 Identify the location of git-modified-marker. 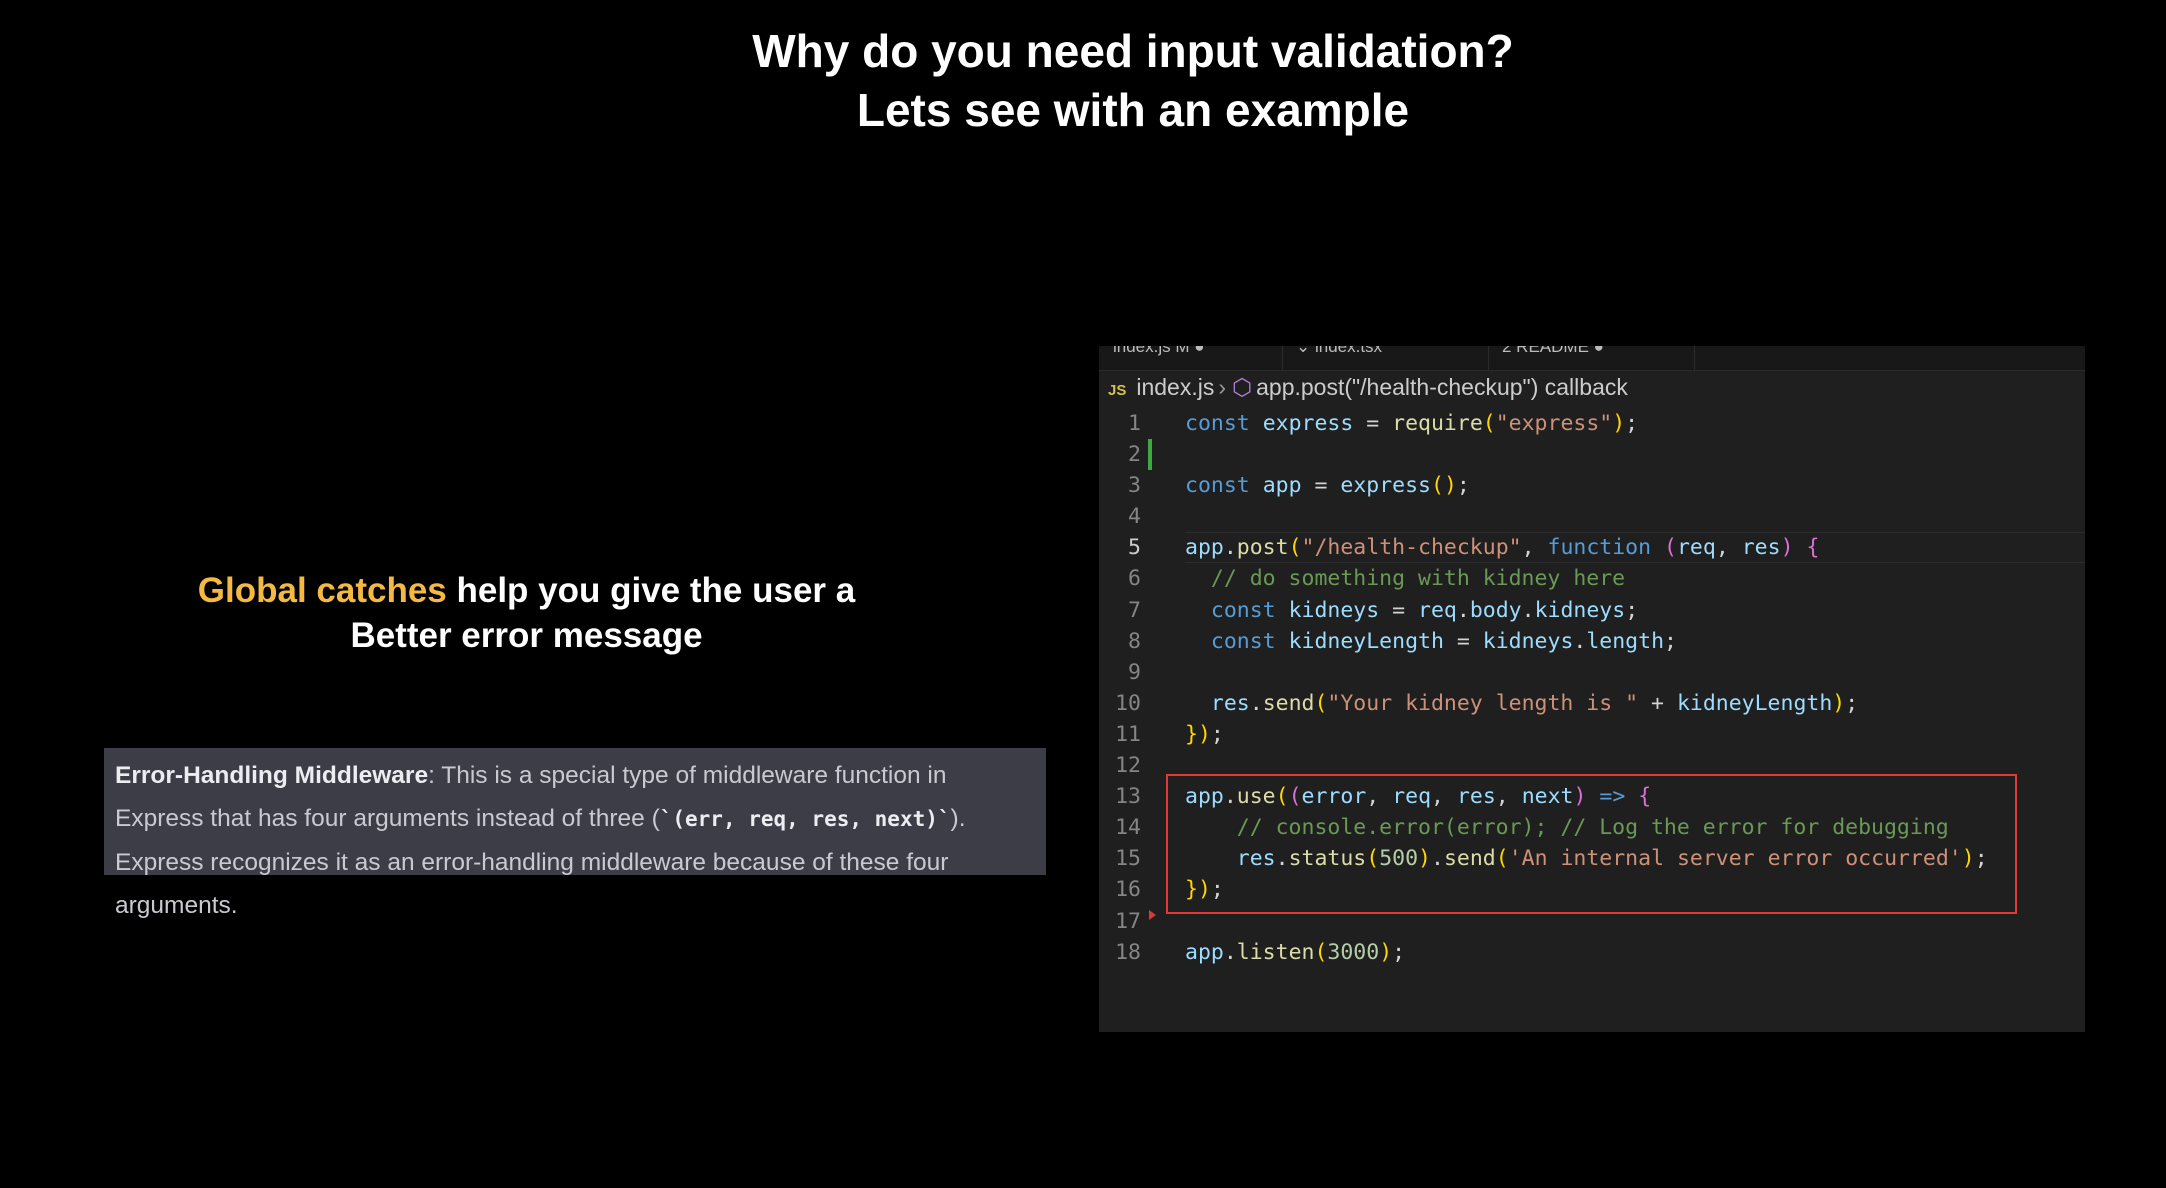
(1150, 455).